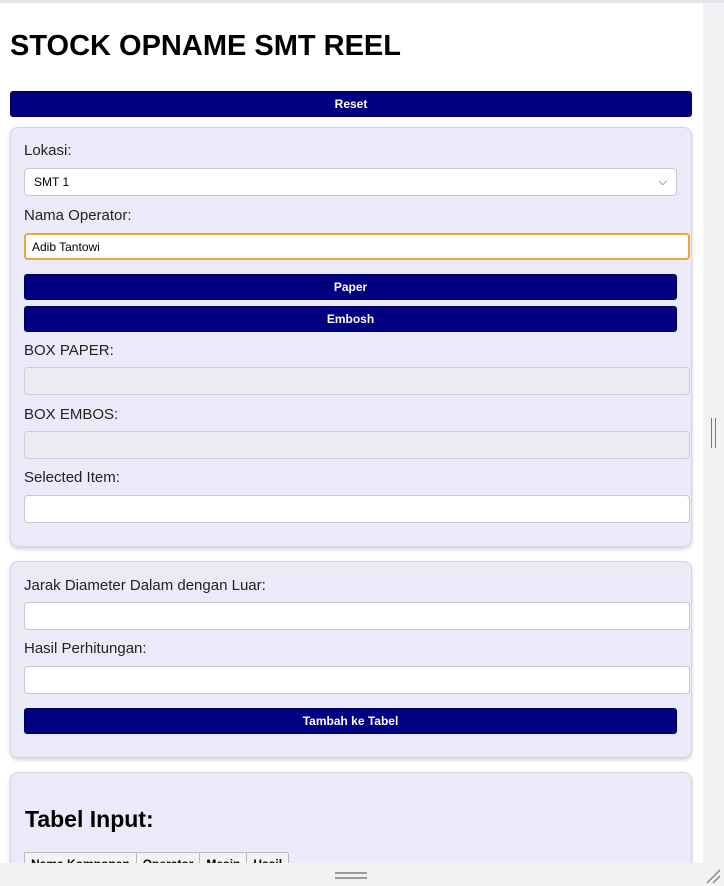 The height and width of the screenshot is (886, 724). What do you see at coordinates (350, 319) in the screenshot?
I see `embosh-button: Embosh` at bounding box center [350, 319].